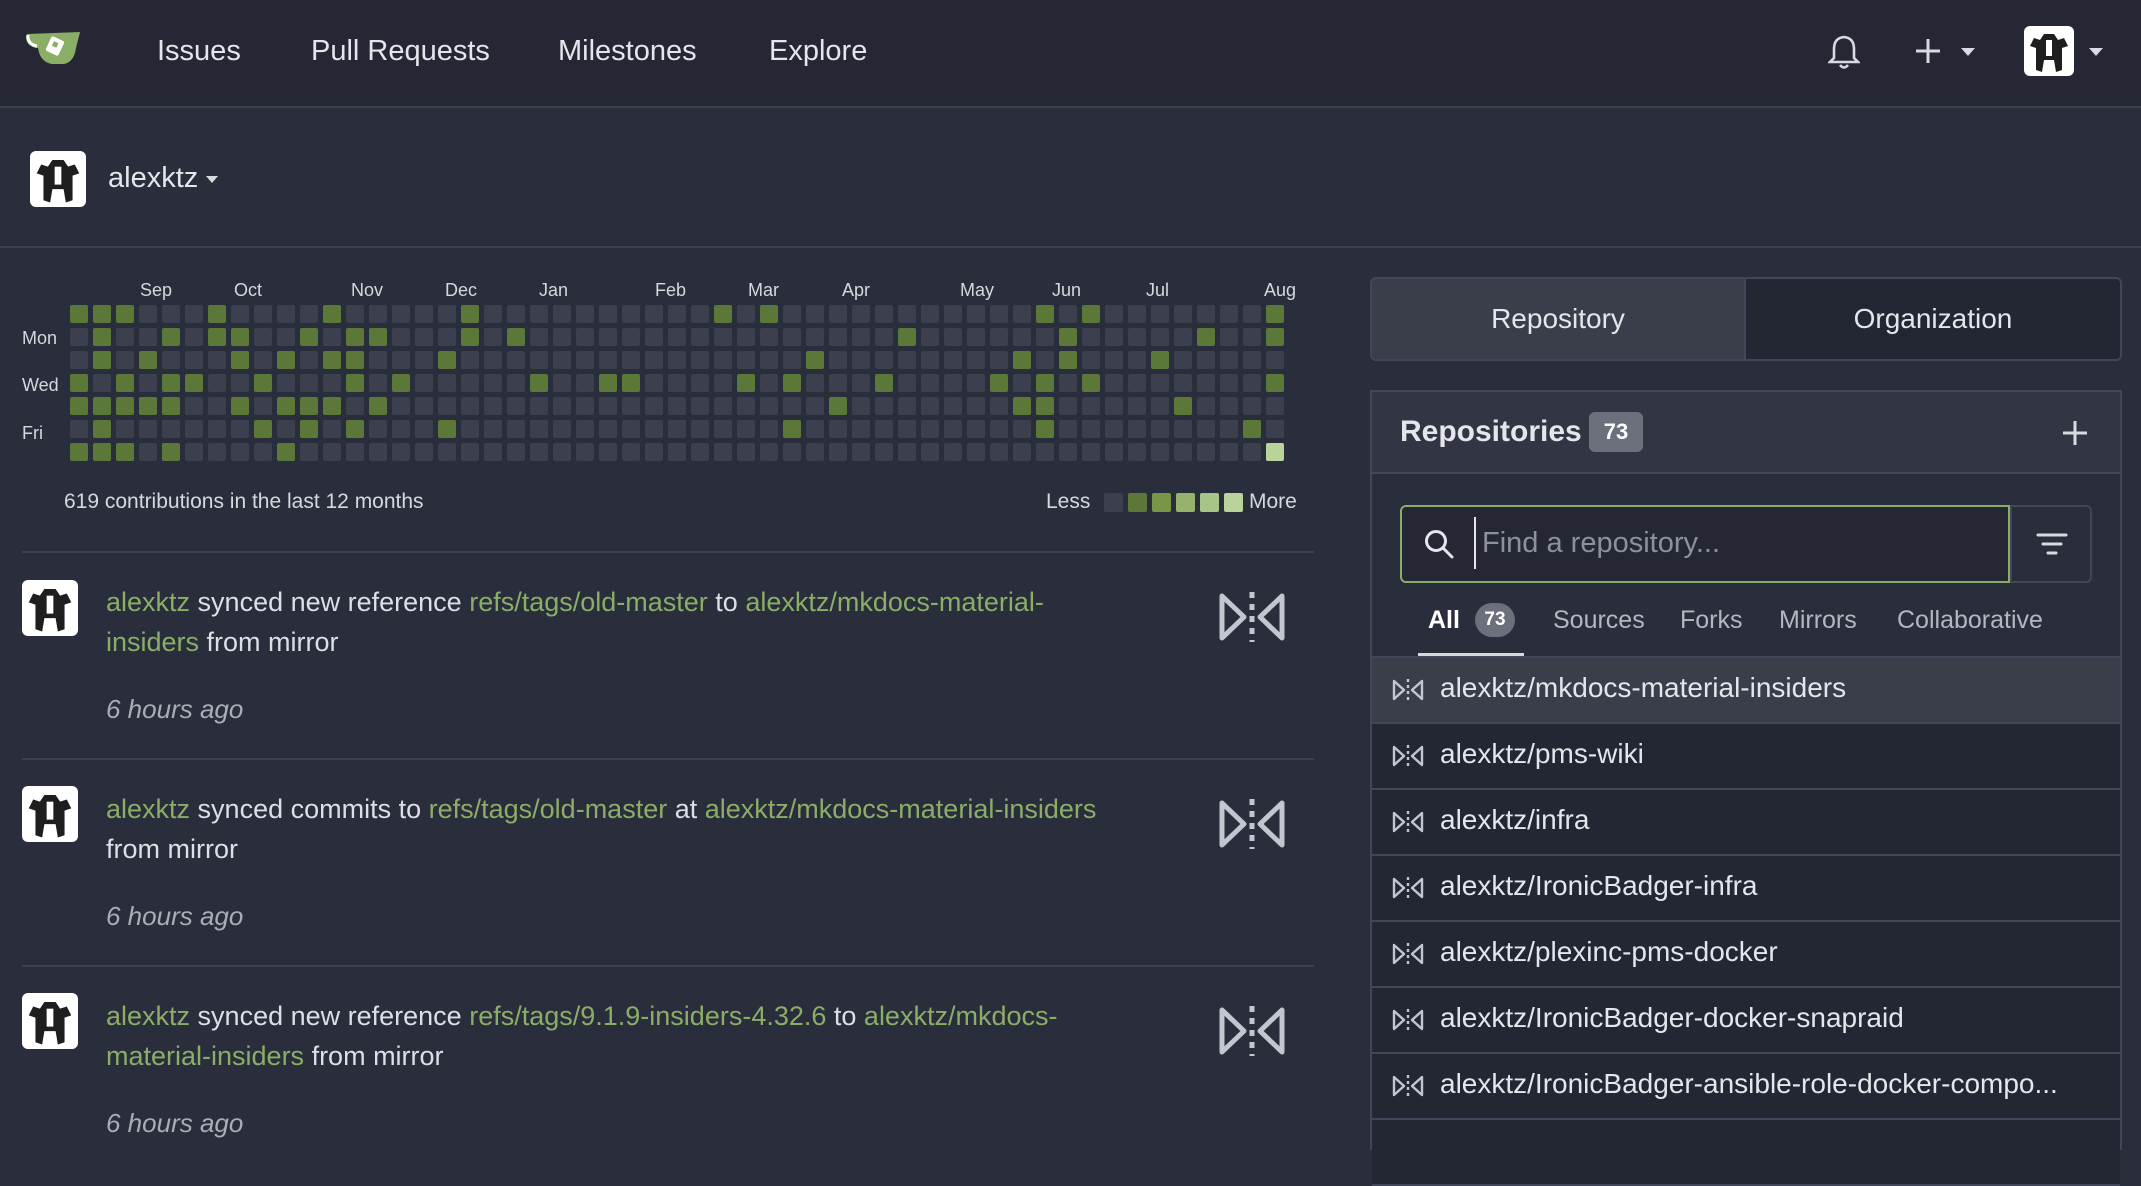 This screenshot has height=1186, width=2141. Describe the element at coordinates (55, 47) in the screenshot. I see `gitea-logo-icon` at that location.